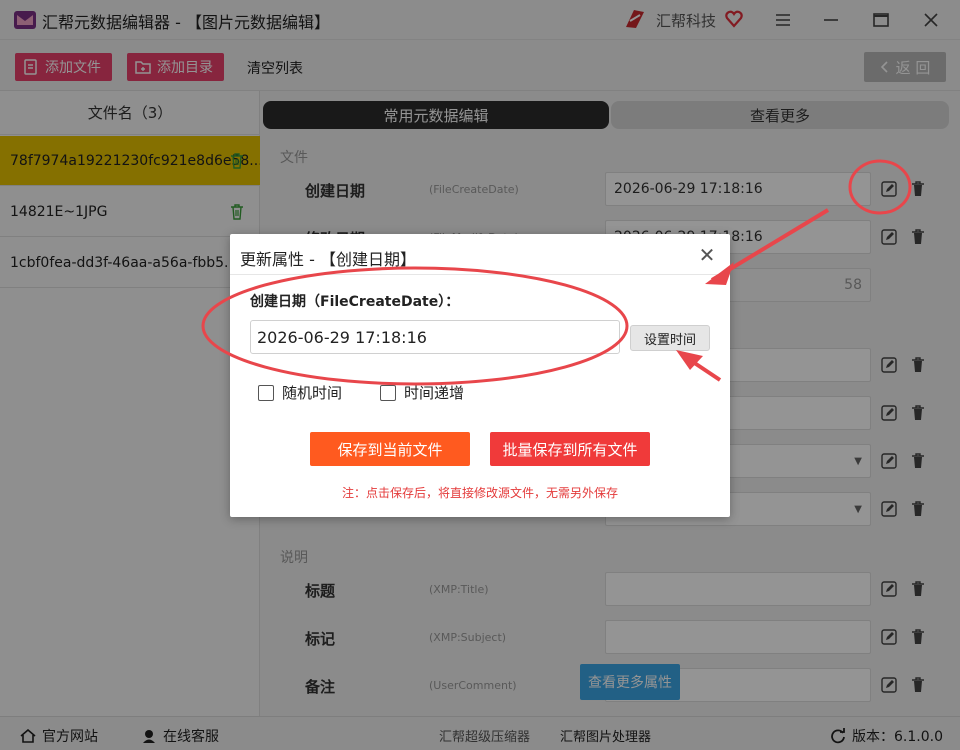 The width and height of the screenshot is (960, 750). What do you see at coordinates (670, 338) in the screenshot?
I see `set-time-button: 设置时间` at bounding box center [670, 338].